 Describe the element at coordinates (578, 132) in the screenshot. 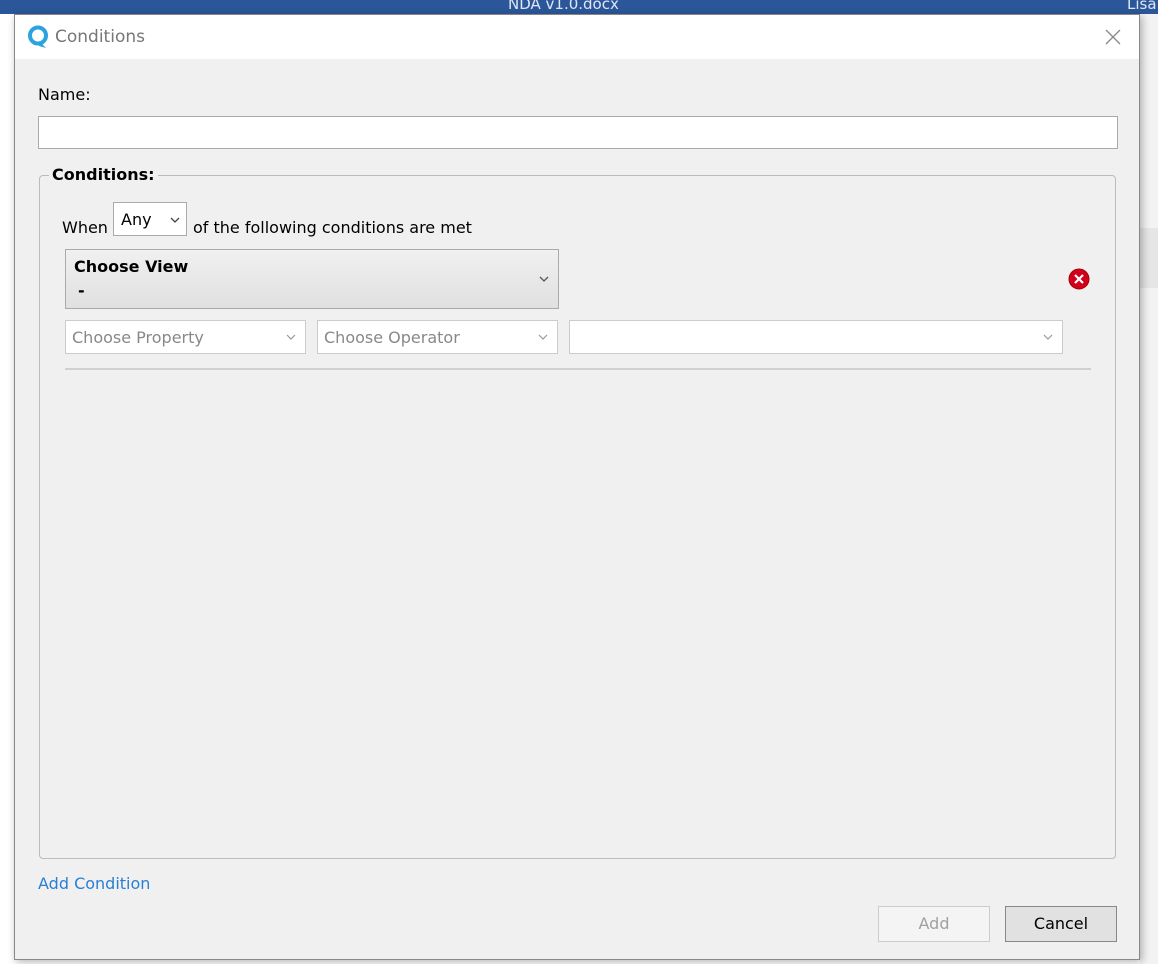

I see `name-input` at that location.